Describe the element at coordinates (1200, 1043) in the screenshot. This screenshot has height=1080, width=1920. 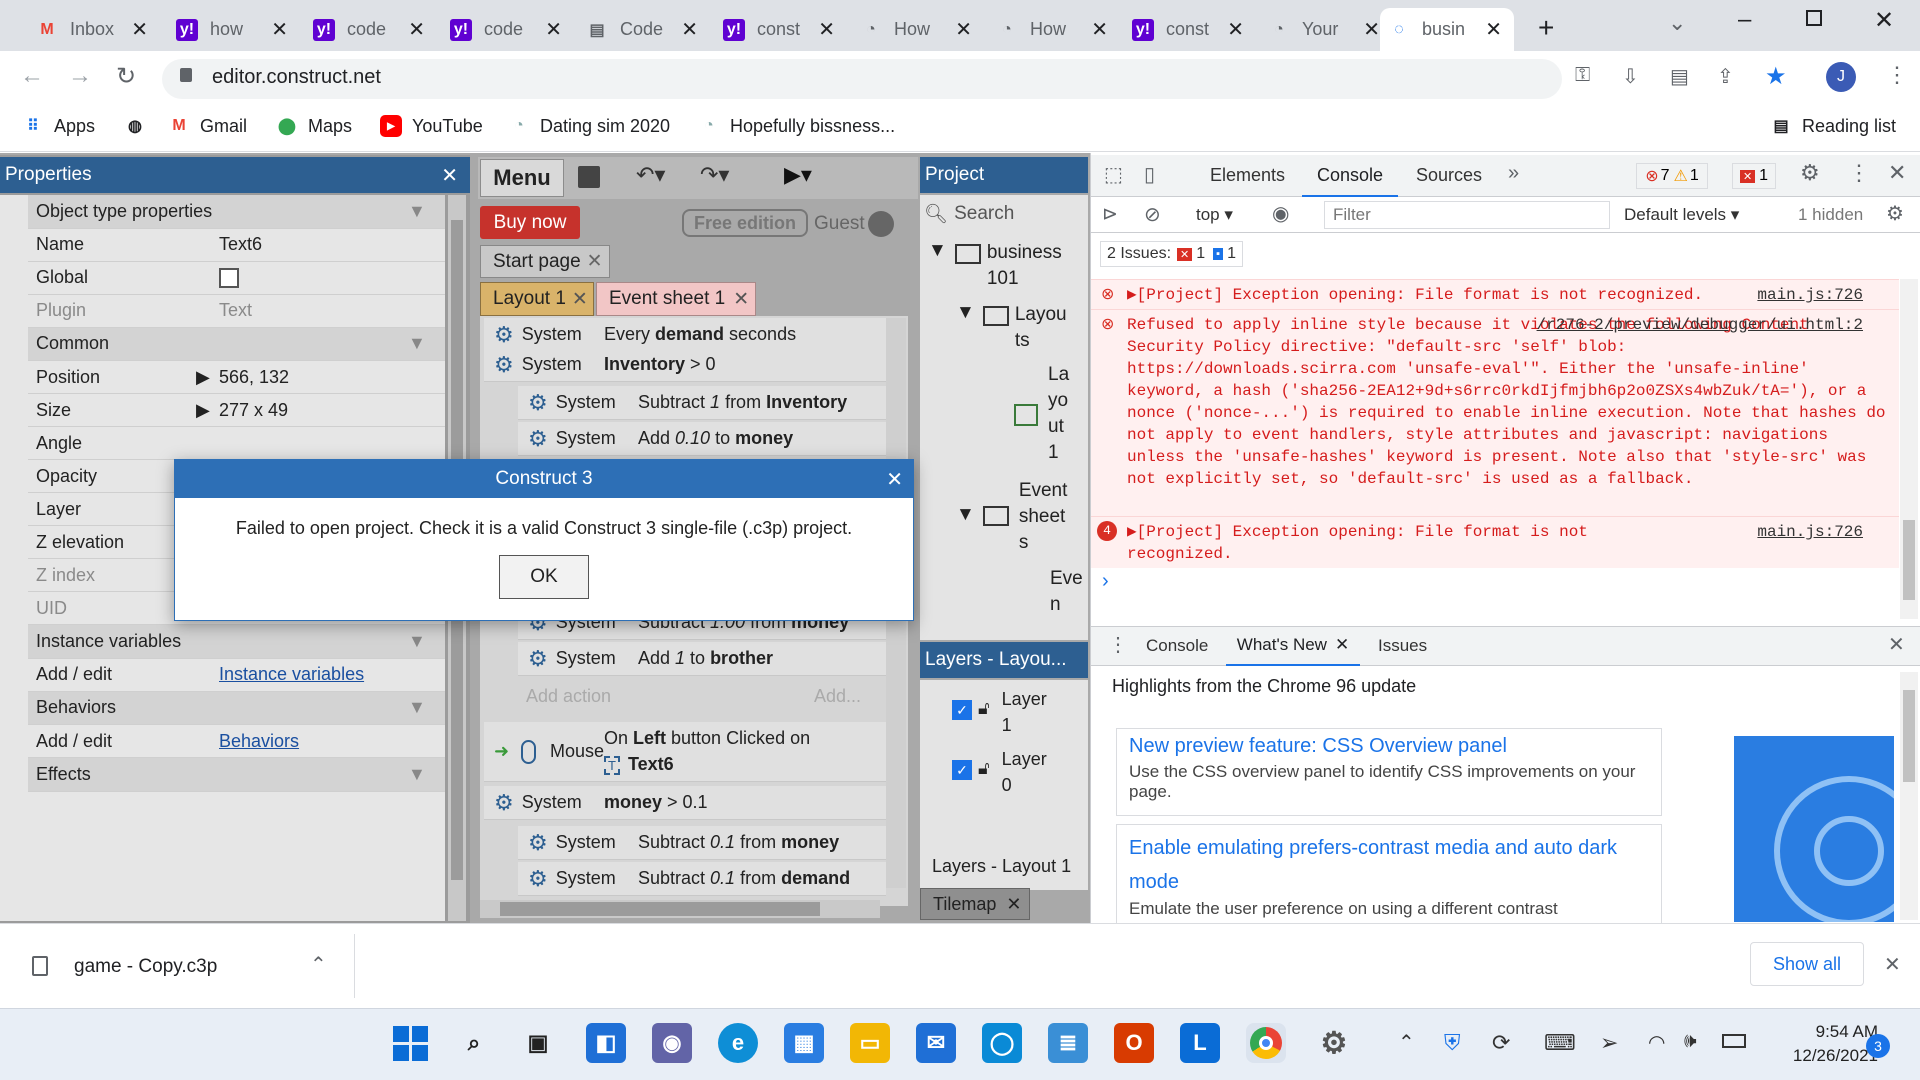
I see `l-app-icon: L` at that location.